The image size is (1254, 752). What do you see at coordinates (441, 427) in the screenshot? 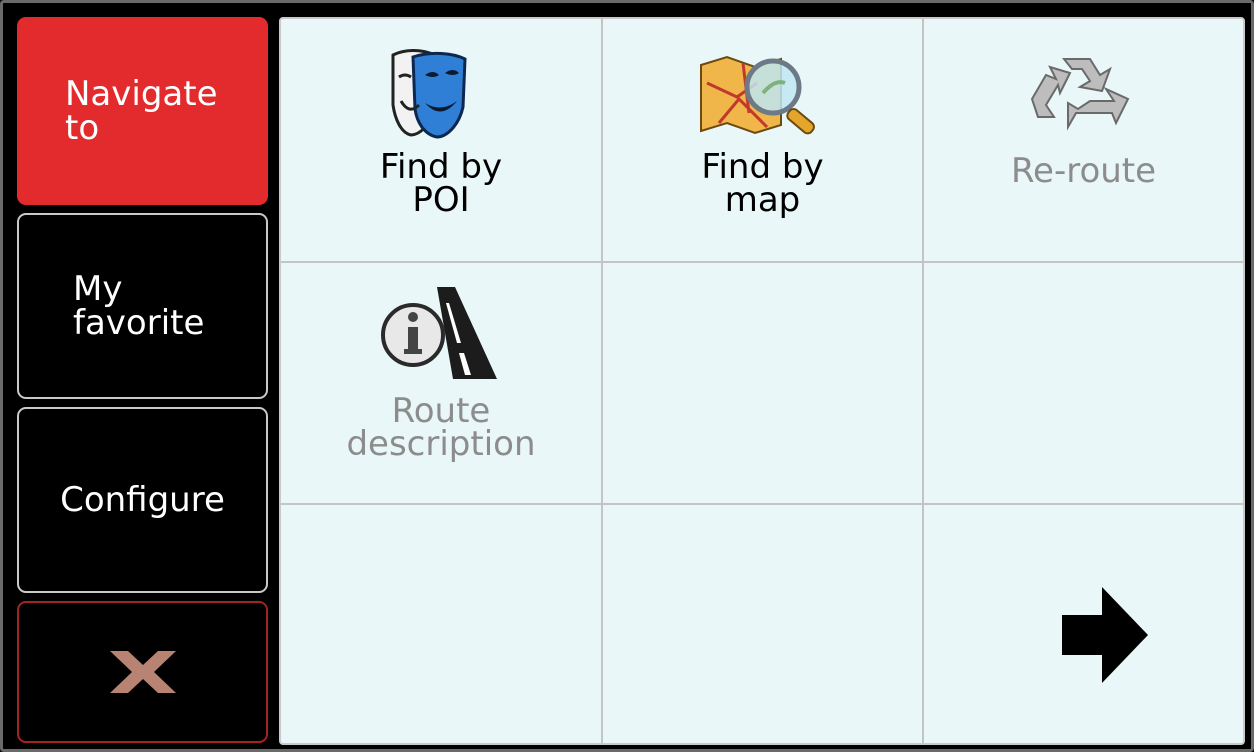
I see `route-description-label: Route description` at bounding box center [441, 427].